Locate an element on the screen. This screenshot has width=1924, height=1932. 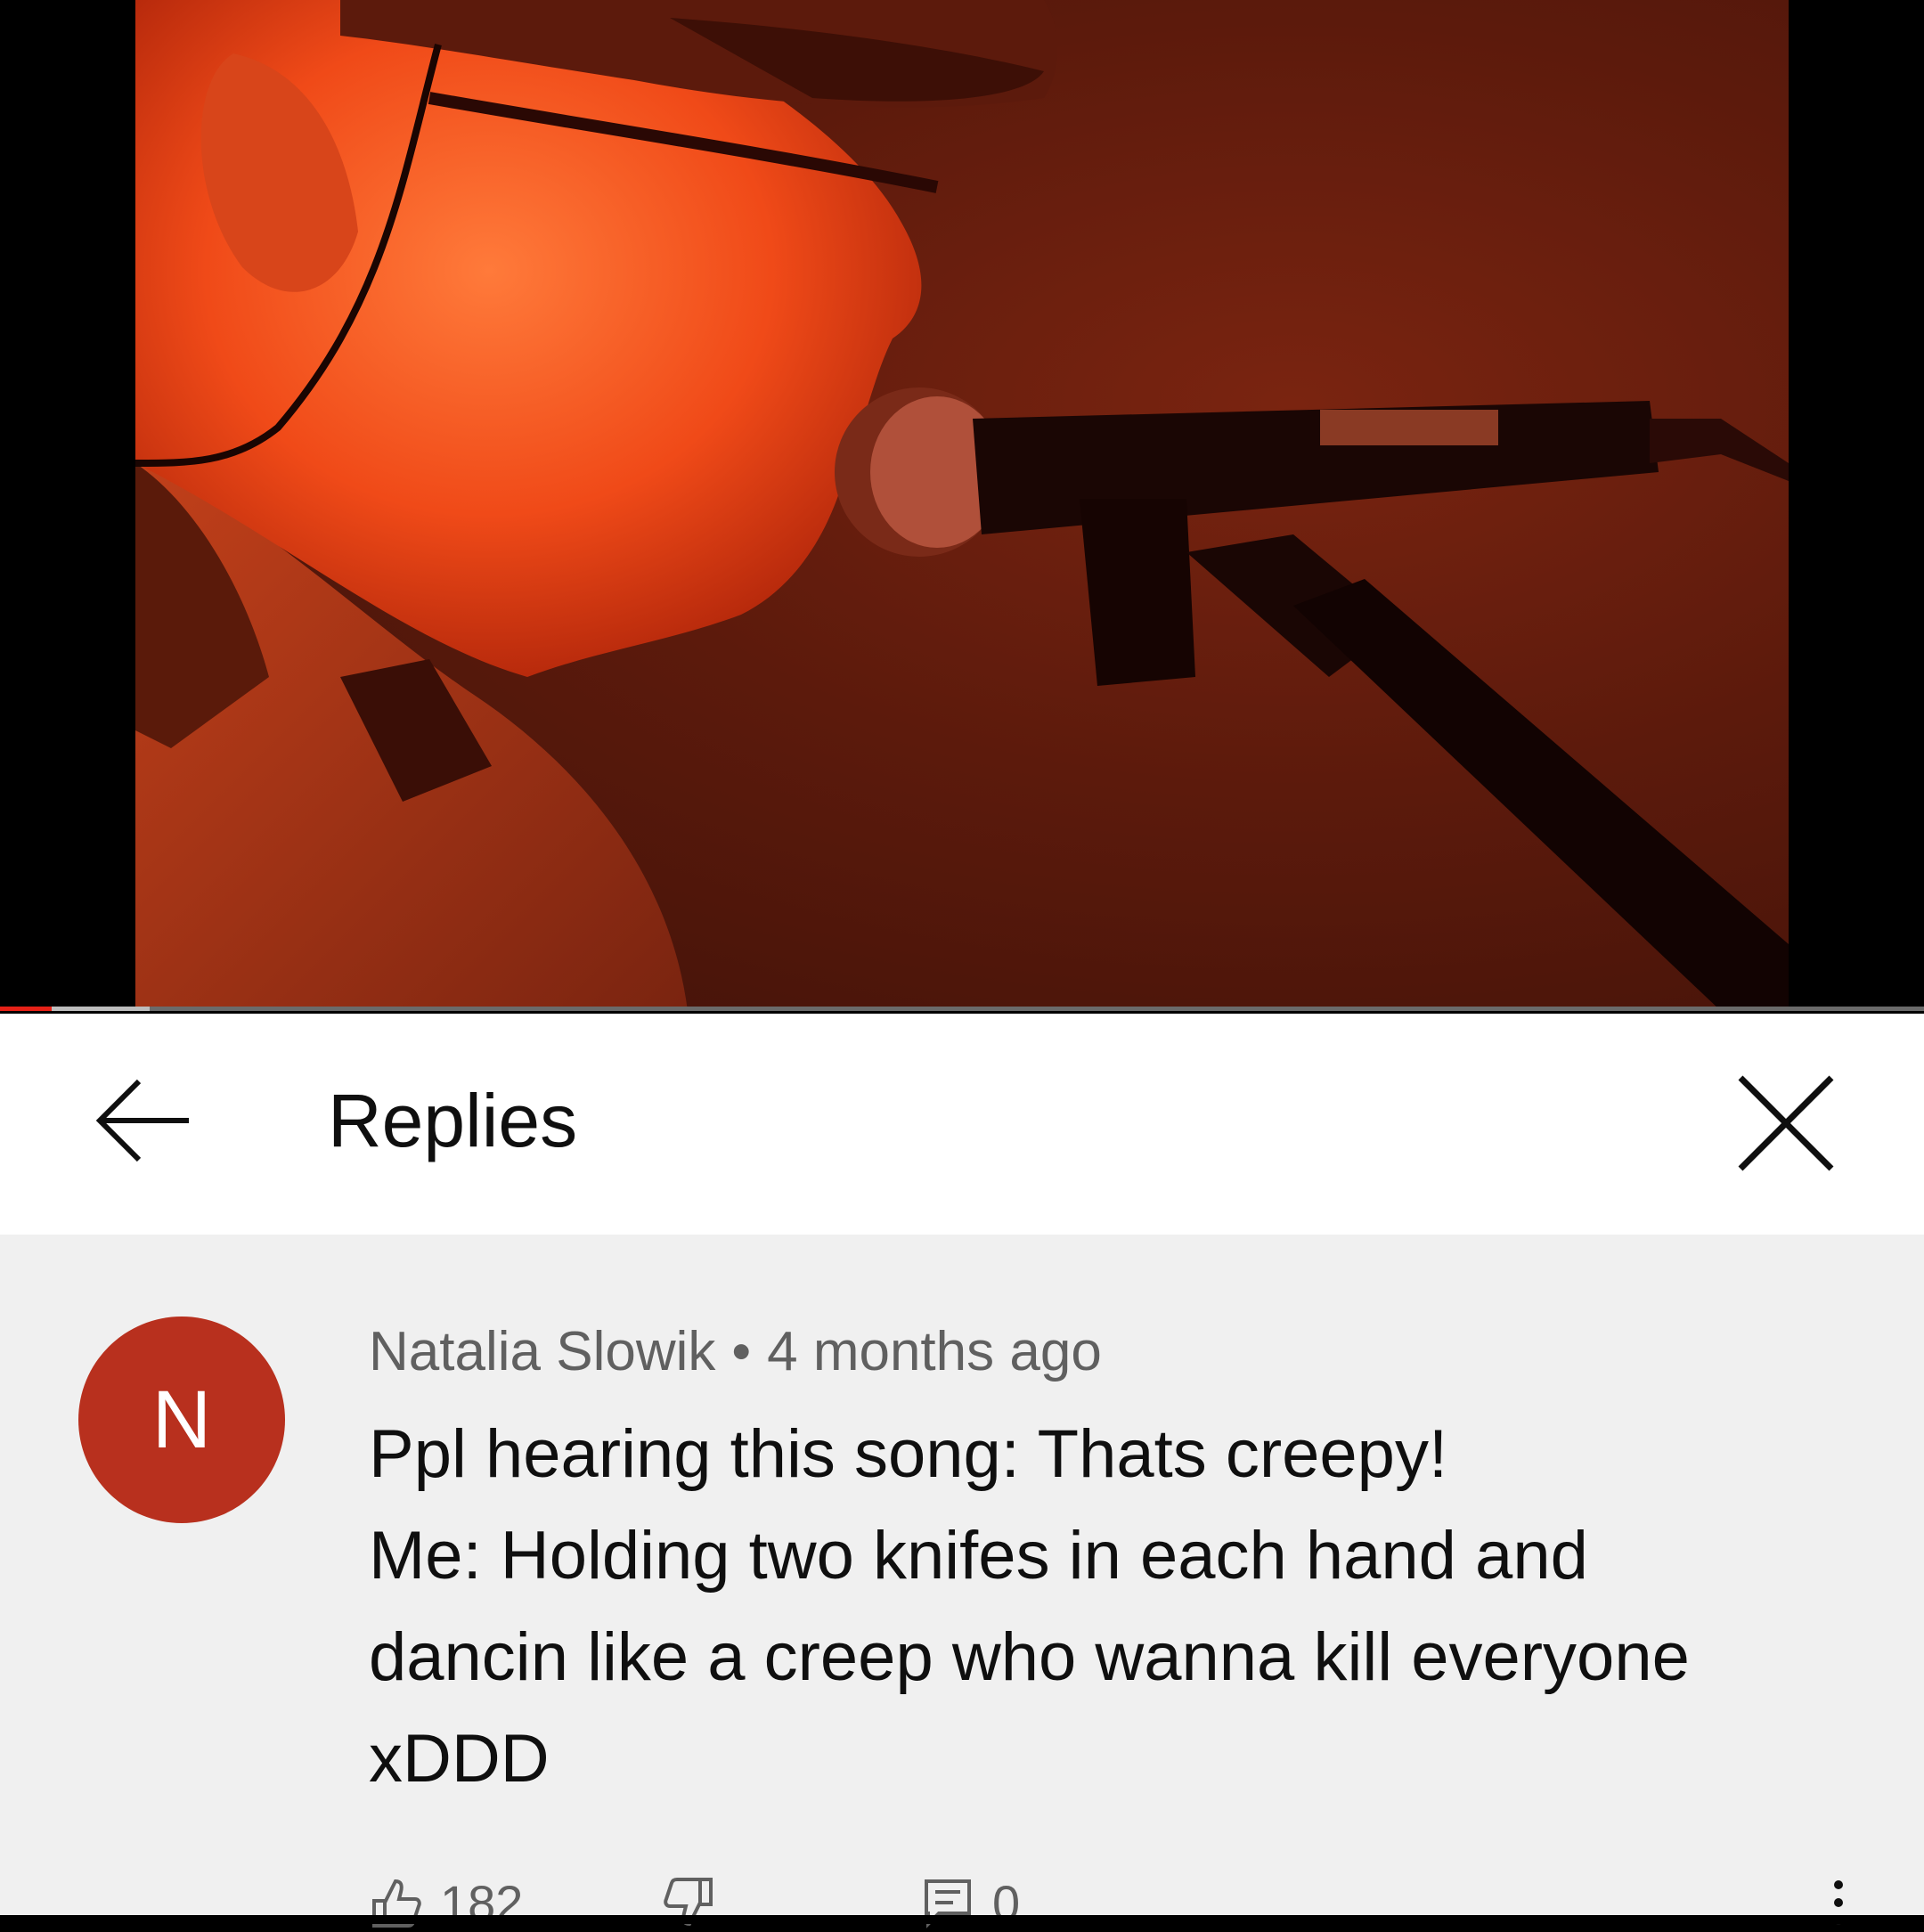
close-button is located at coordinates (1786, 1123).